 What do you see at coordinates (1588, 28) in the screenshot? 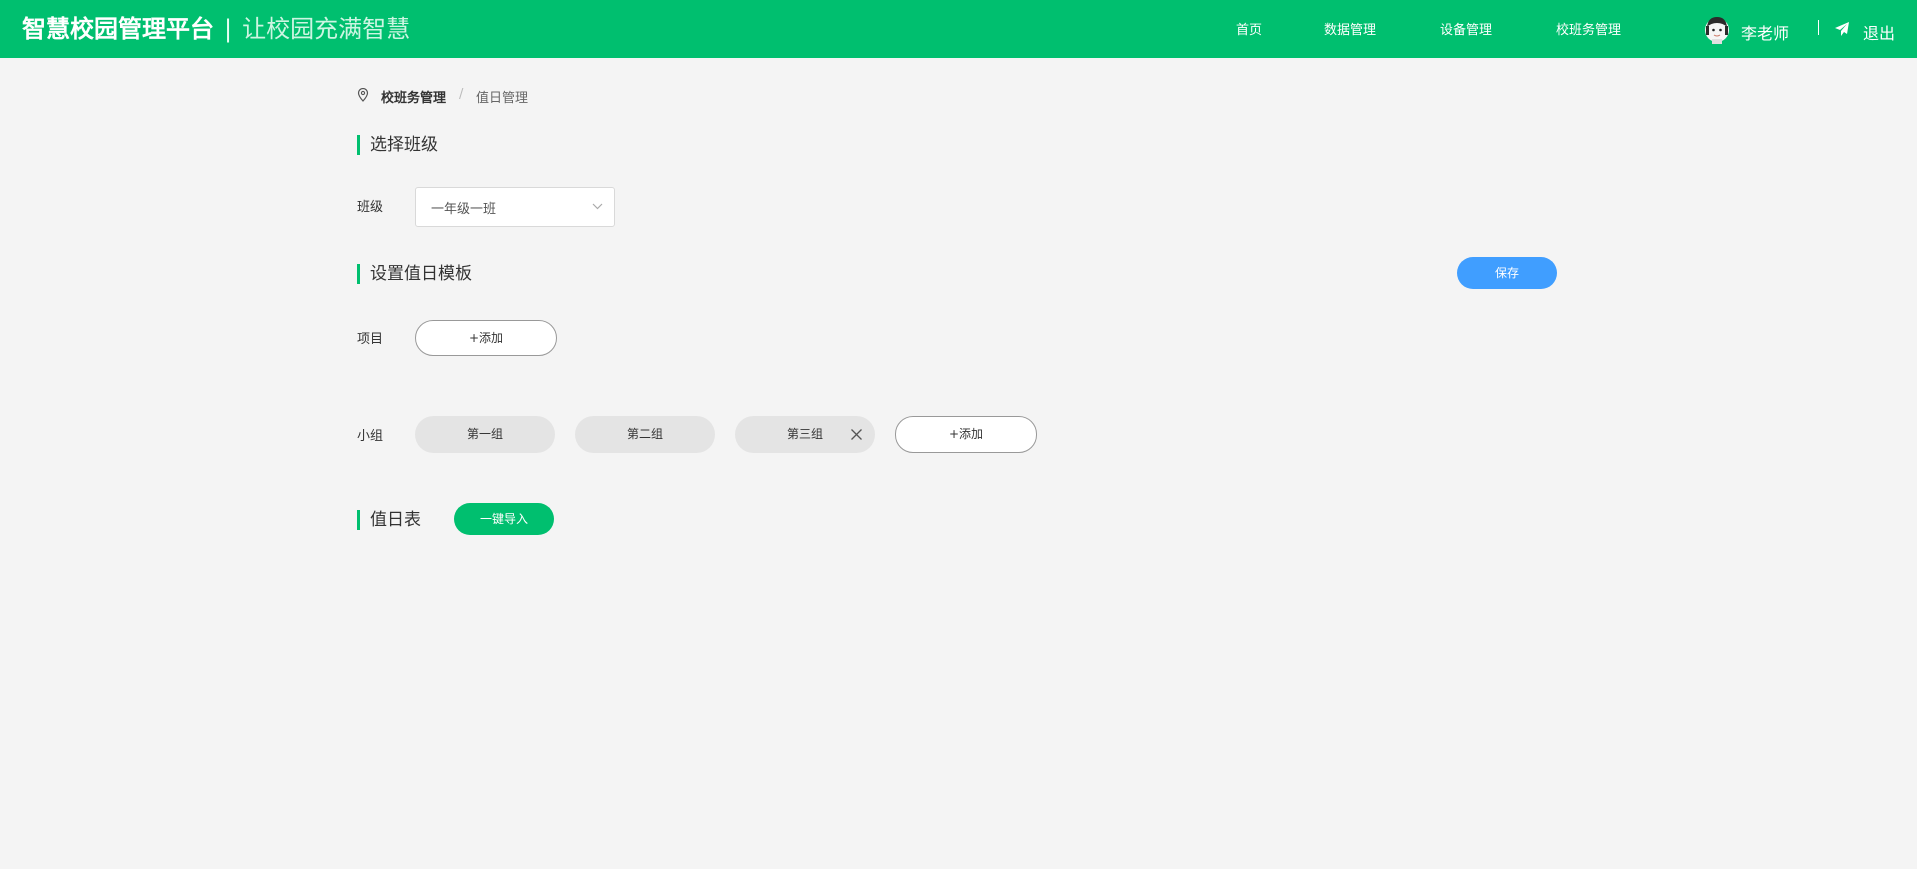
I see `nav-school-class-management: 校班务管理` at bounding box center [1588, 28].